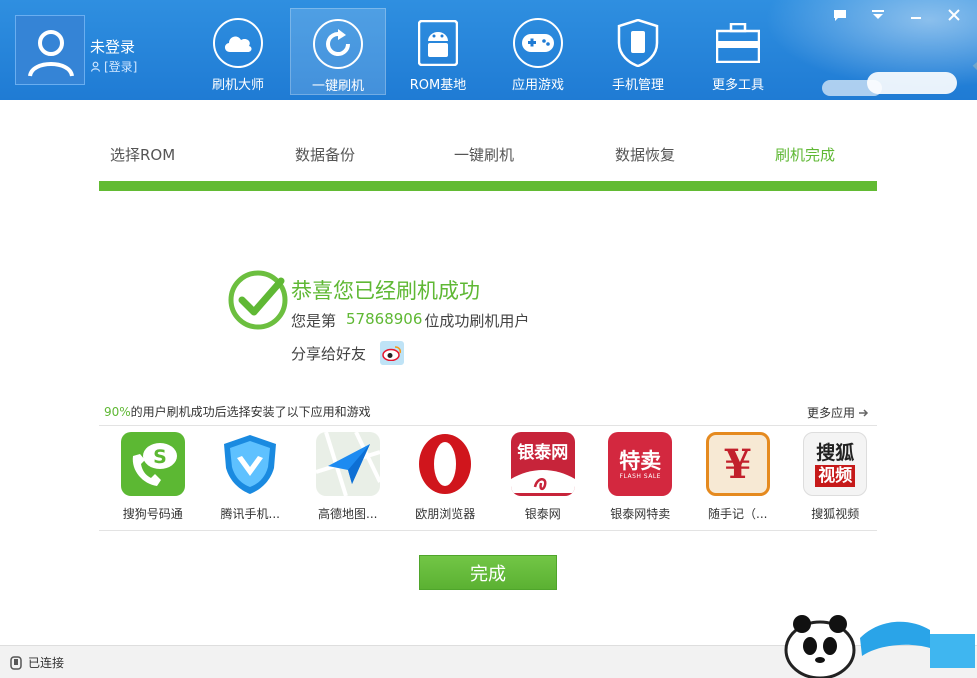  What do you see at coordinates (121, 67) in the screenshot?
I see `login-label: [登录]` at bounding box center [121, 67].